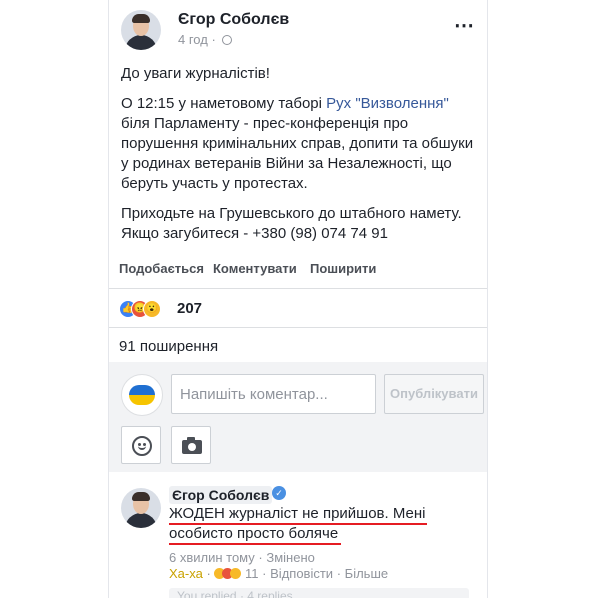  What do you see at coordinates (252, 573) in the screenshot?
I see `comment-reaction-count: 11` at bounding box center [252, 573].